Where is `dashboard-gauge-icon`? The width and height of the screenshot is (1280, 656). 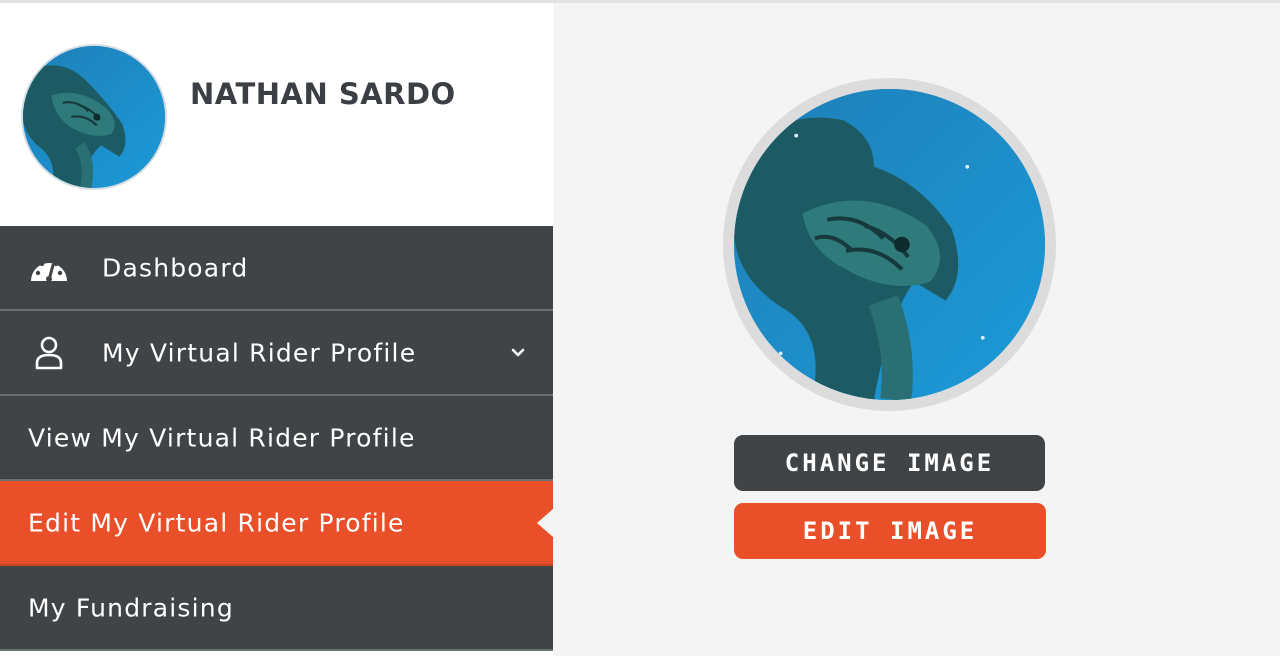
dashboard-gauge-icon is located at coordinates (49, 268).